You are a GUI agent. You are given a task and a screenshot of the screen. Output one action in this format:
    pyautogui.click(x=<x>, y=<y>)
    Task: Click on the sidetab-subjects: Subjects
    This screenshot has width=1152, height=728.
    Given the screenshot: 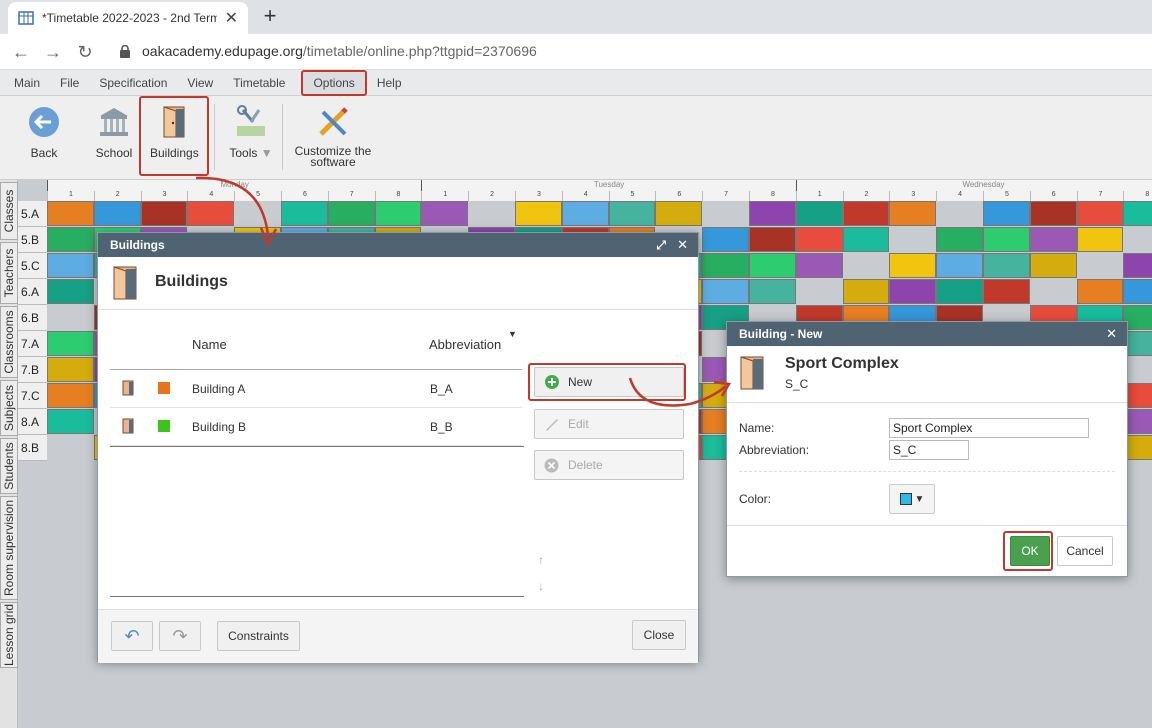 What is the action you would take?
    pyautogui.click(x=9, y=408)
    